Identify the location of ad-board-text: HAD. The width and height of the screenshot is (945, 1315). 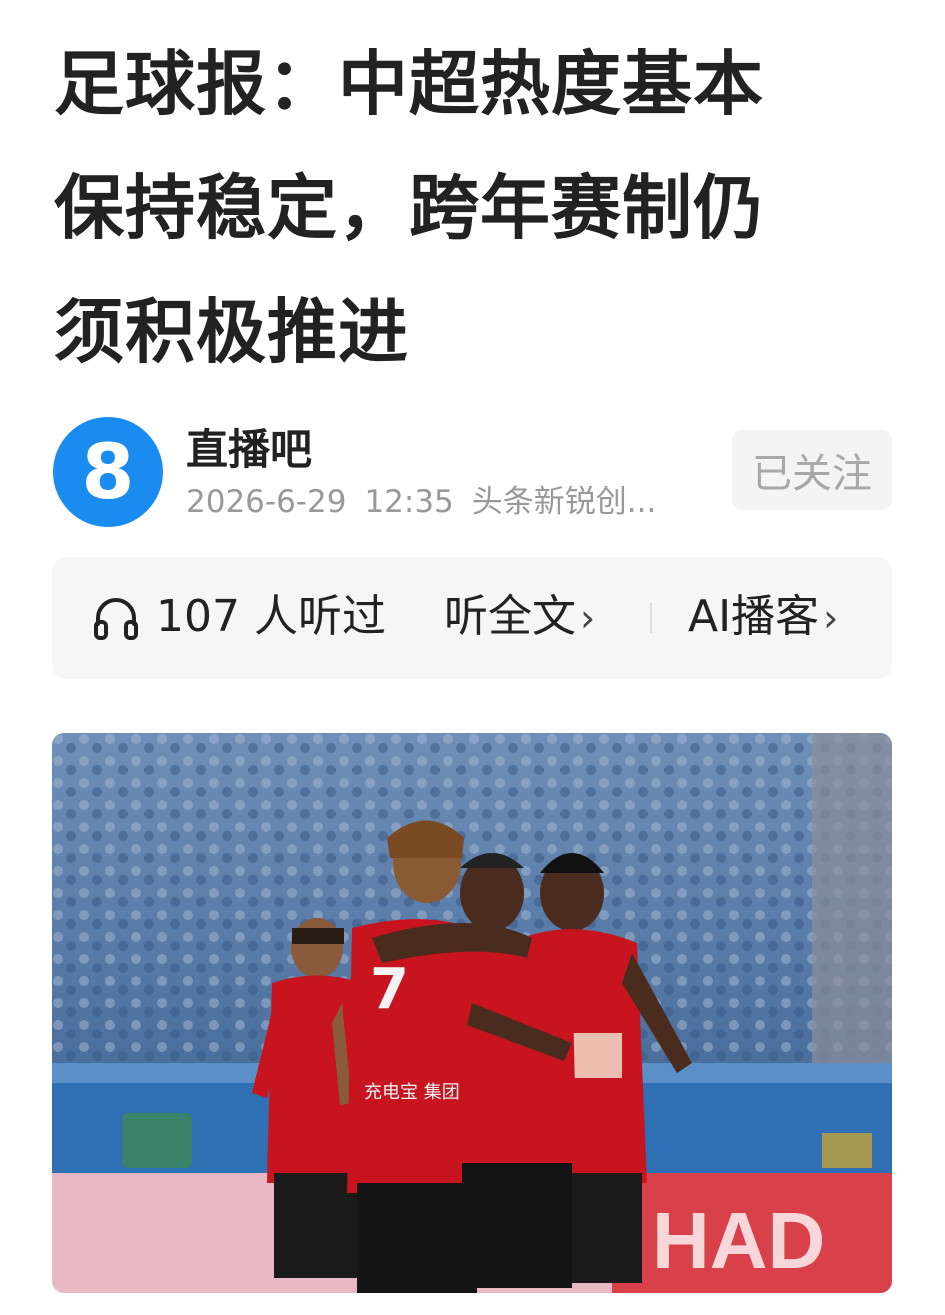
(738, 1240).